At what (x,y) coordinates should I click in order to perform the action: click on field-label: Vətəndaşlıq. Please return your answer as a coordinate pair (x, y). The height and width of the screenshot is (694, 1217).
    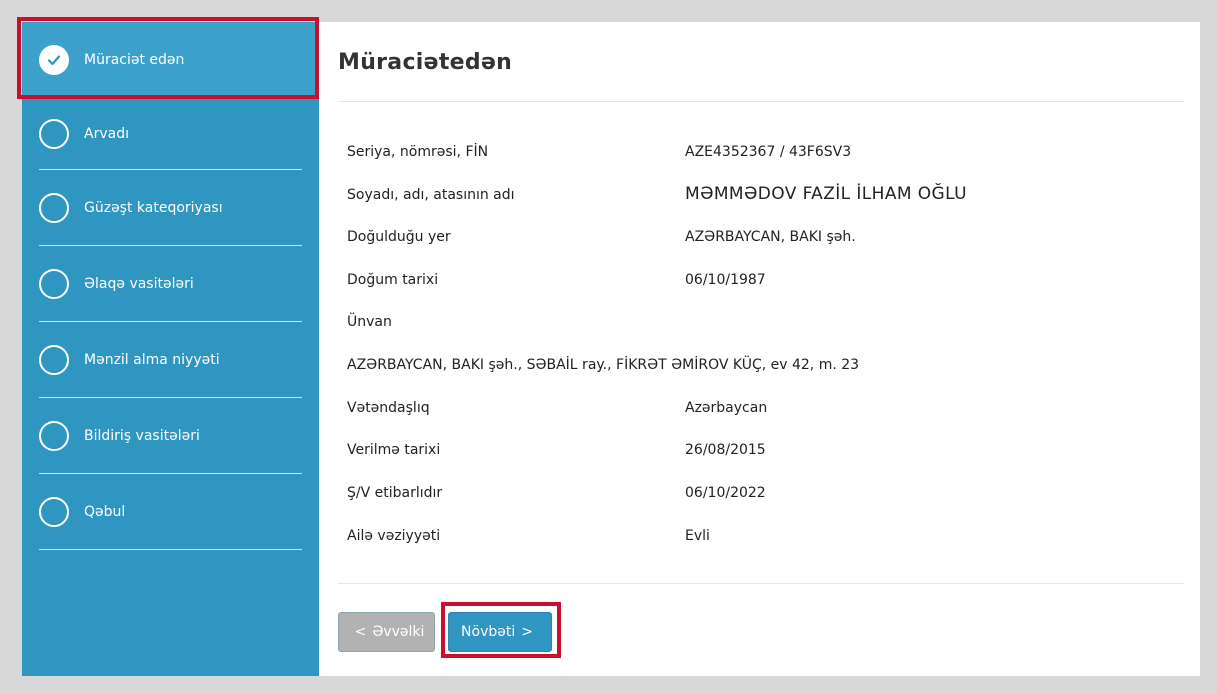
    Looking at the image, I should click on (388, 408).